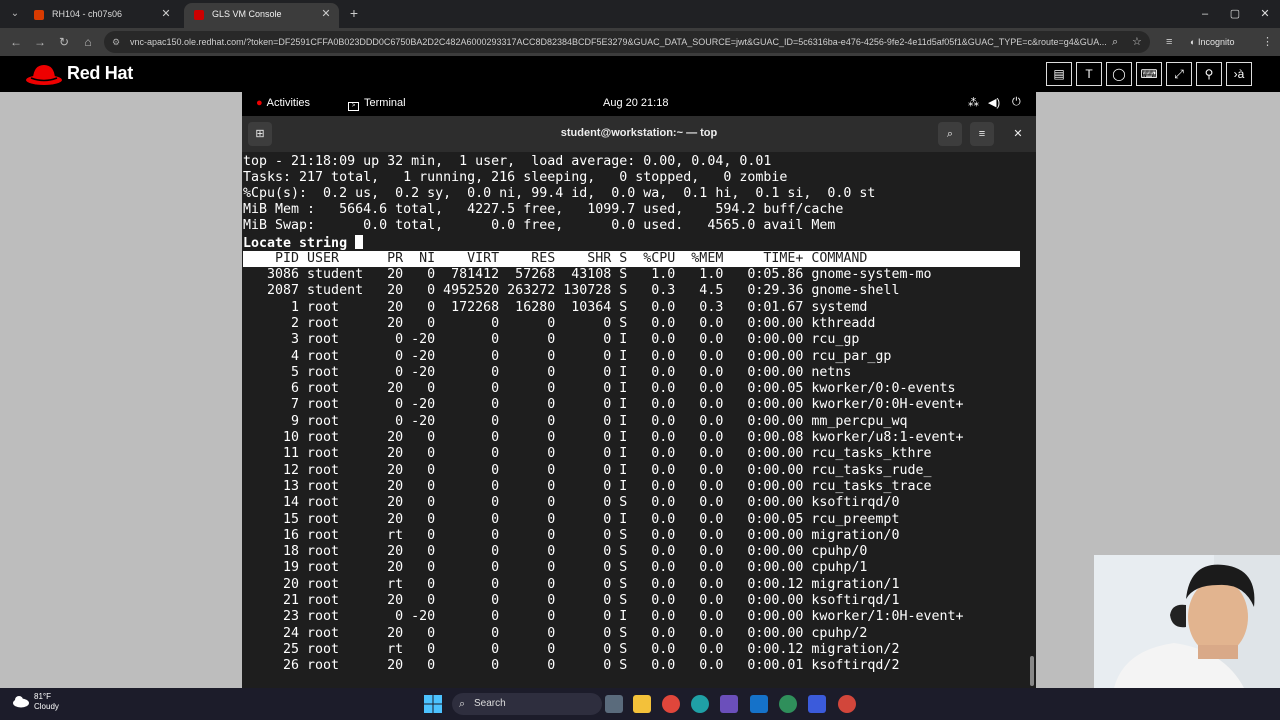 This screenshot has width=1280, height=720. What do you see at coordinates (46, 706) in the screenshot?
I see `weather-condition: Cloudy` at bounding box center [46, 706].